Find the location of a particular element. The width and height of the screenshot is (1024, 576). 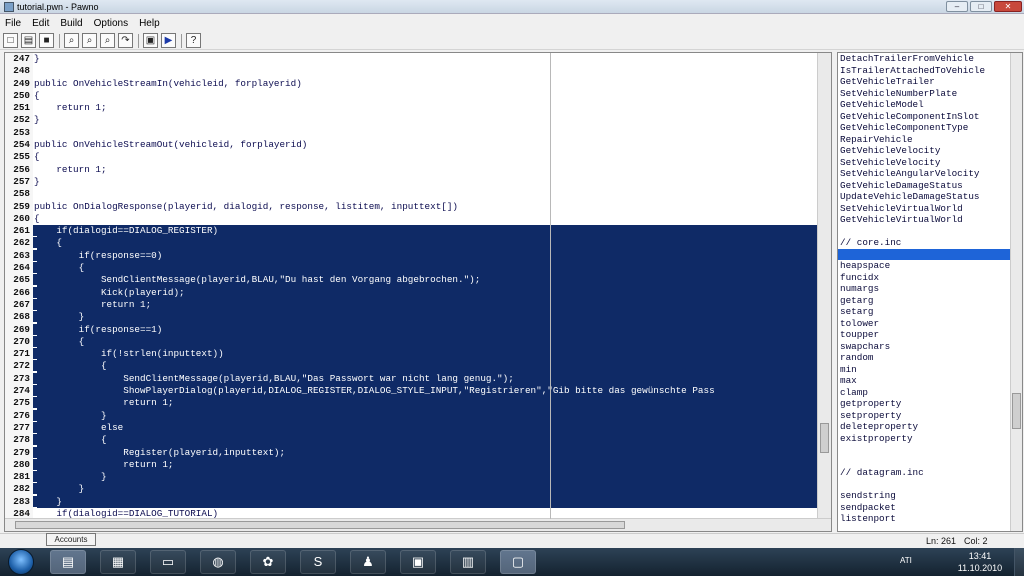

game-taskbar-icon: ▣ is located at coordinates (418, 562).